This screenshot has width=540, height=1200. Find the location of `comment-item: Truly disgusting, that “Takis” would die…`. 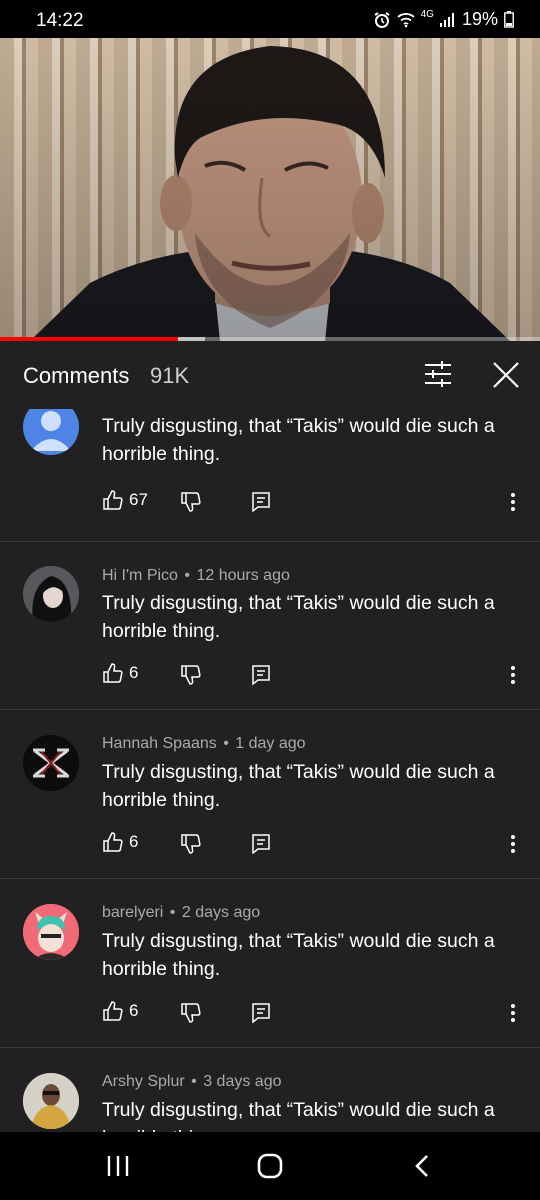

comment-item: Truly disgusting, that “Takis” would die… is located at coordinates (270, 475).